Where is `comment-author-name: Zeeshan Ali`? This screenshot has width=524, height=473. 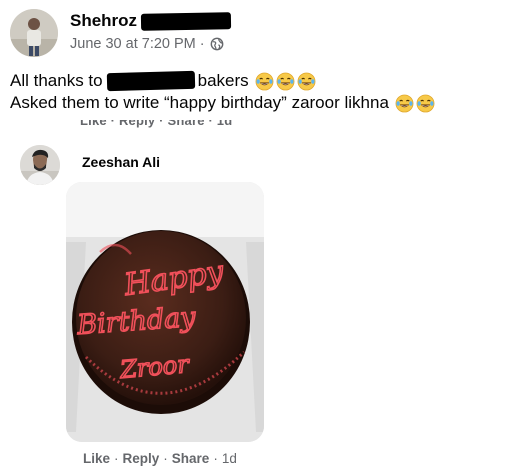 comment-author-name: Zeeshan Ali is located at coordinates (121, 162).